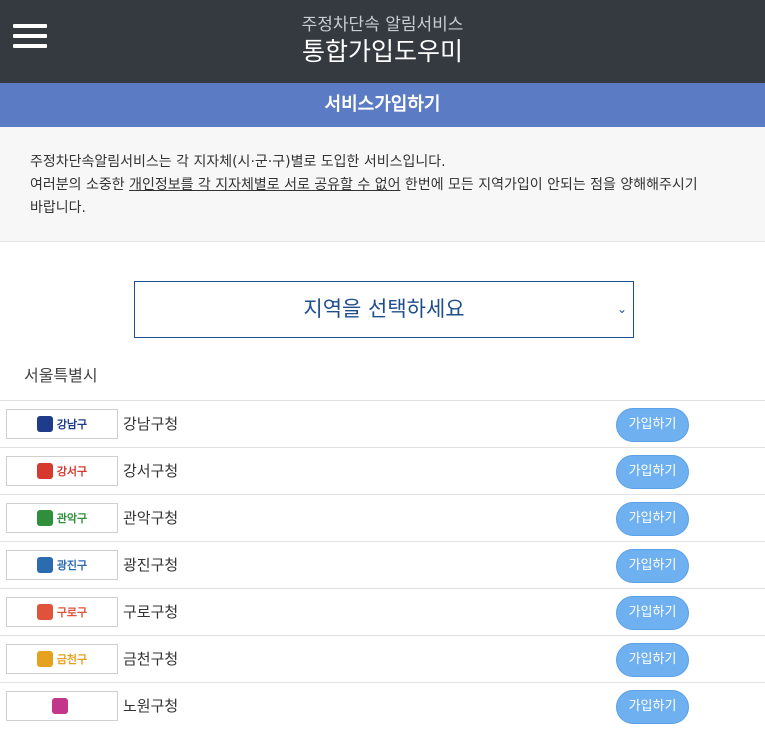  Describe the element at coordinates (382, 658) in the screenshot. I see `district-row: 금천구 금천구청 가입하기` at that location.